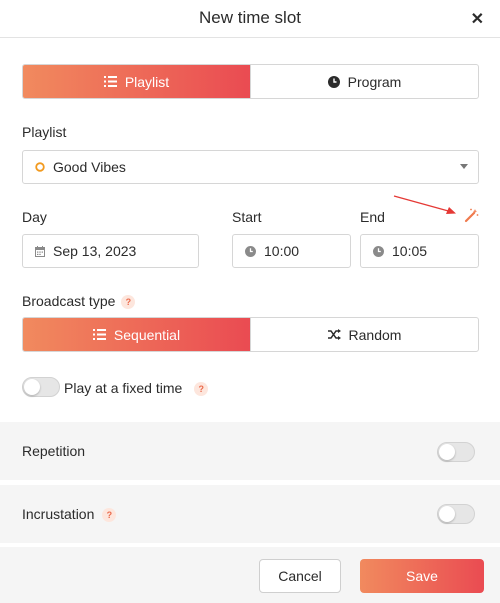 The image size is (500, 603). I want to click on annotation-arrow, so click(424, 204).